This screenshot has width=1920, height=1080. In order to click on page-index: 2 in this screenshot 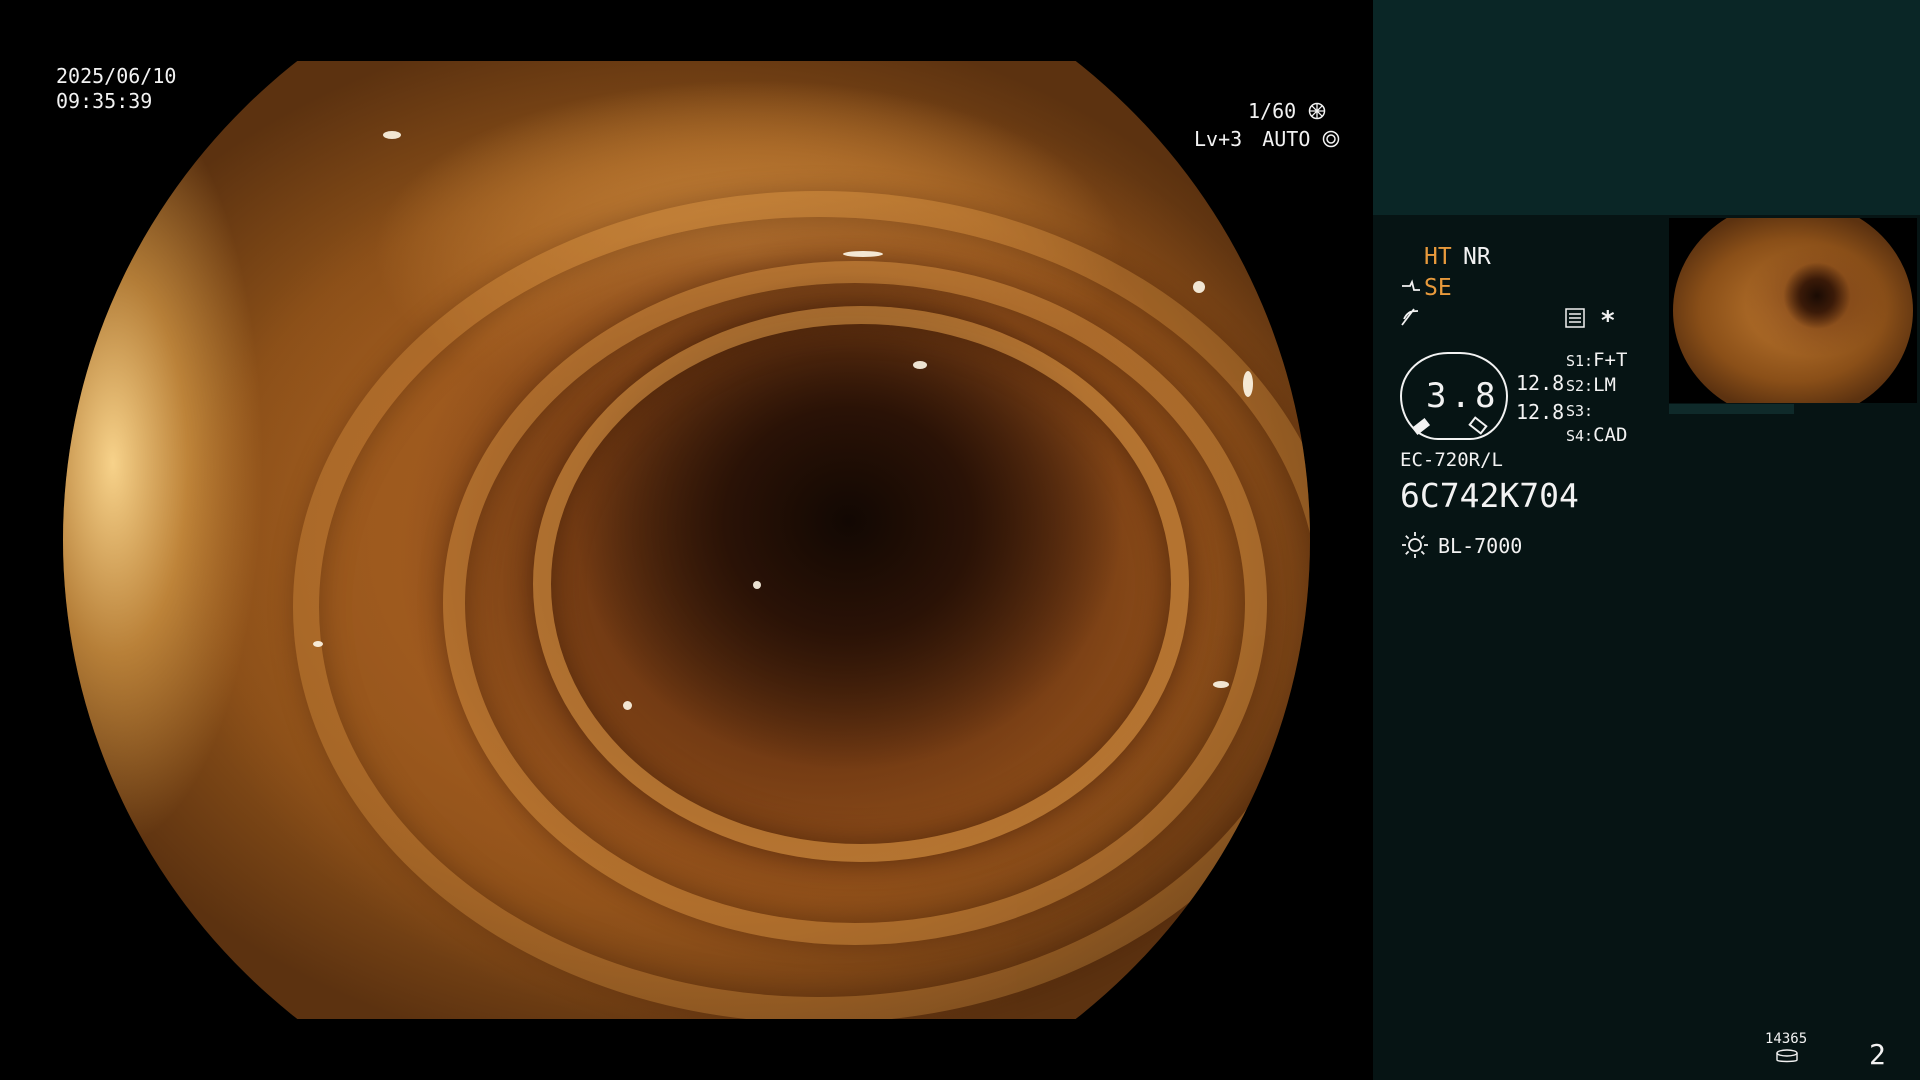, I will do `click(1877, 1054)`.